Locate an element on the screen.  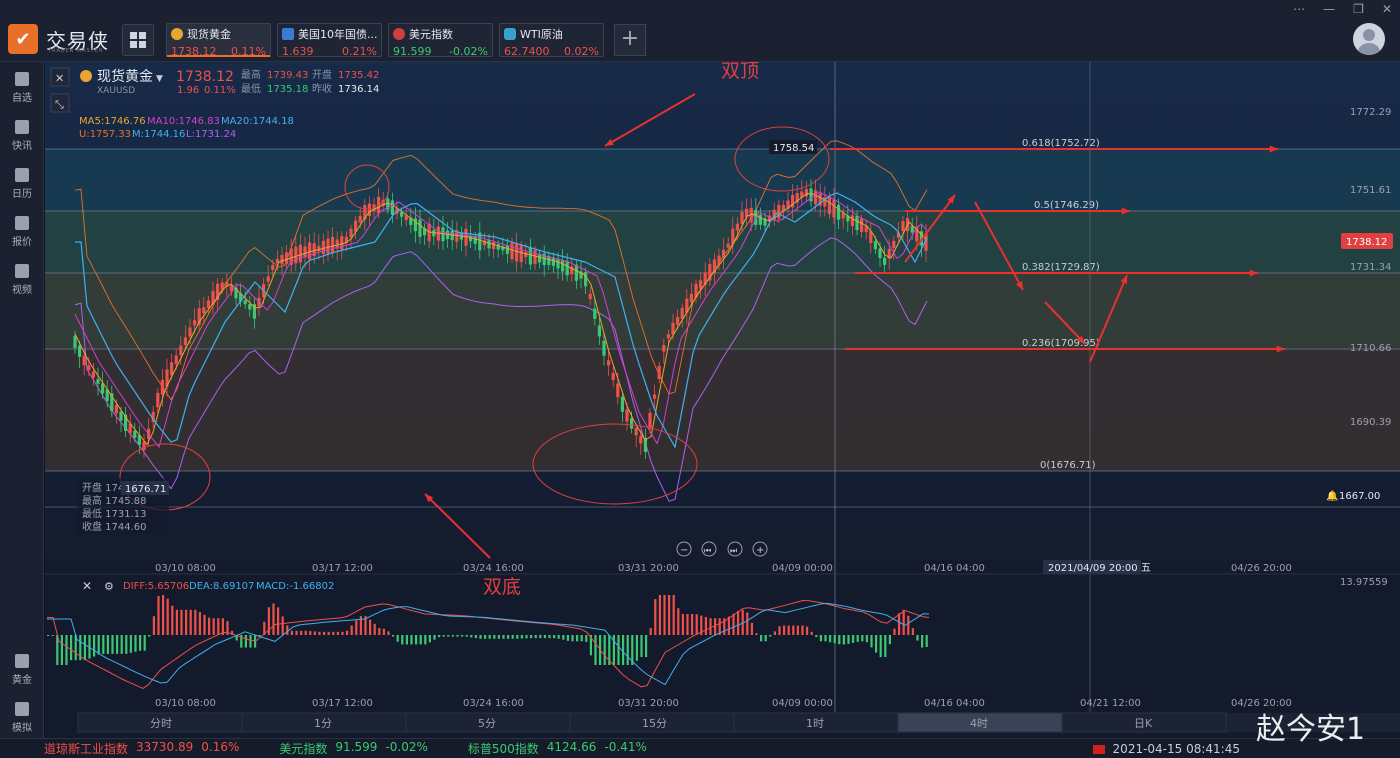
sidebar-item-gold: 黄金 is located at coordinates (22, 670).